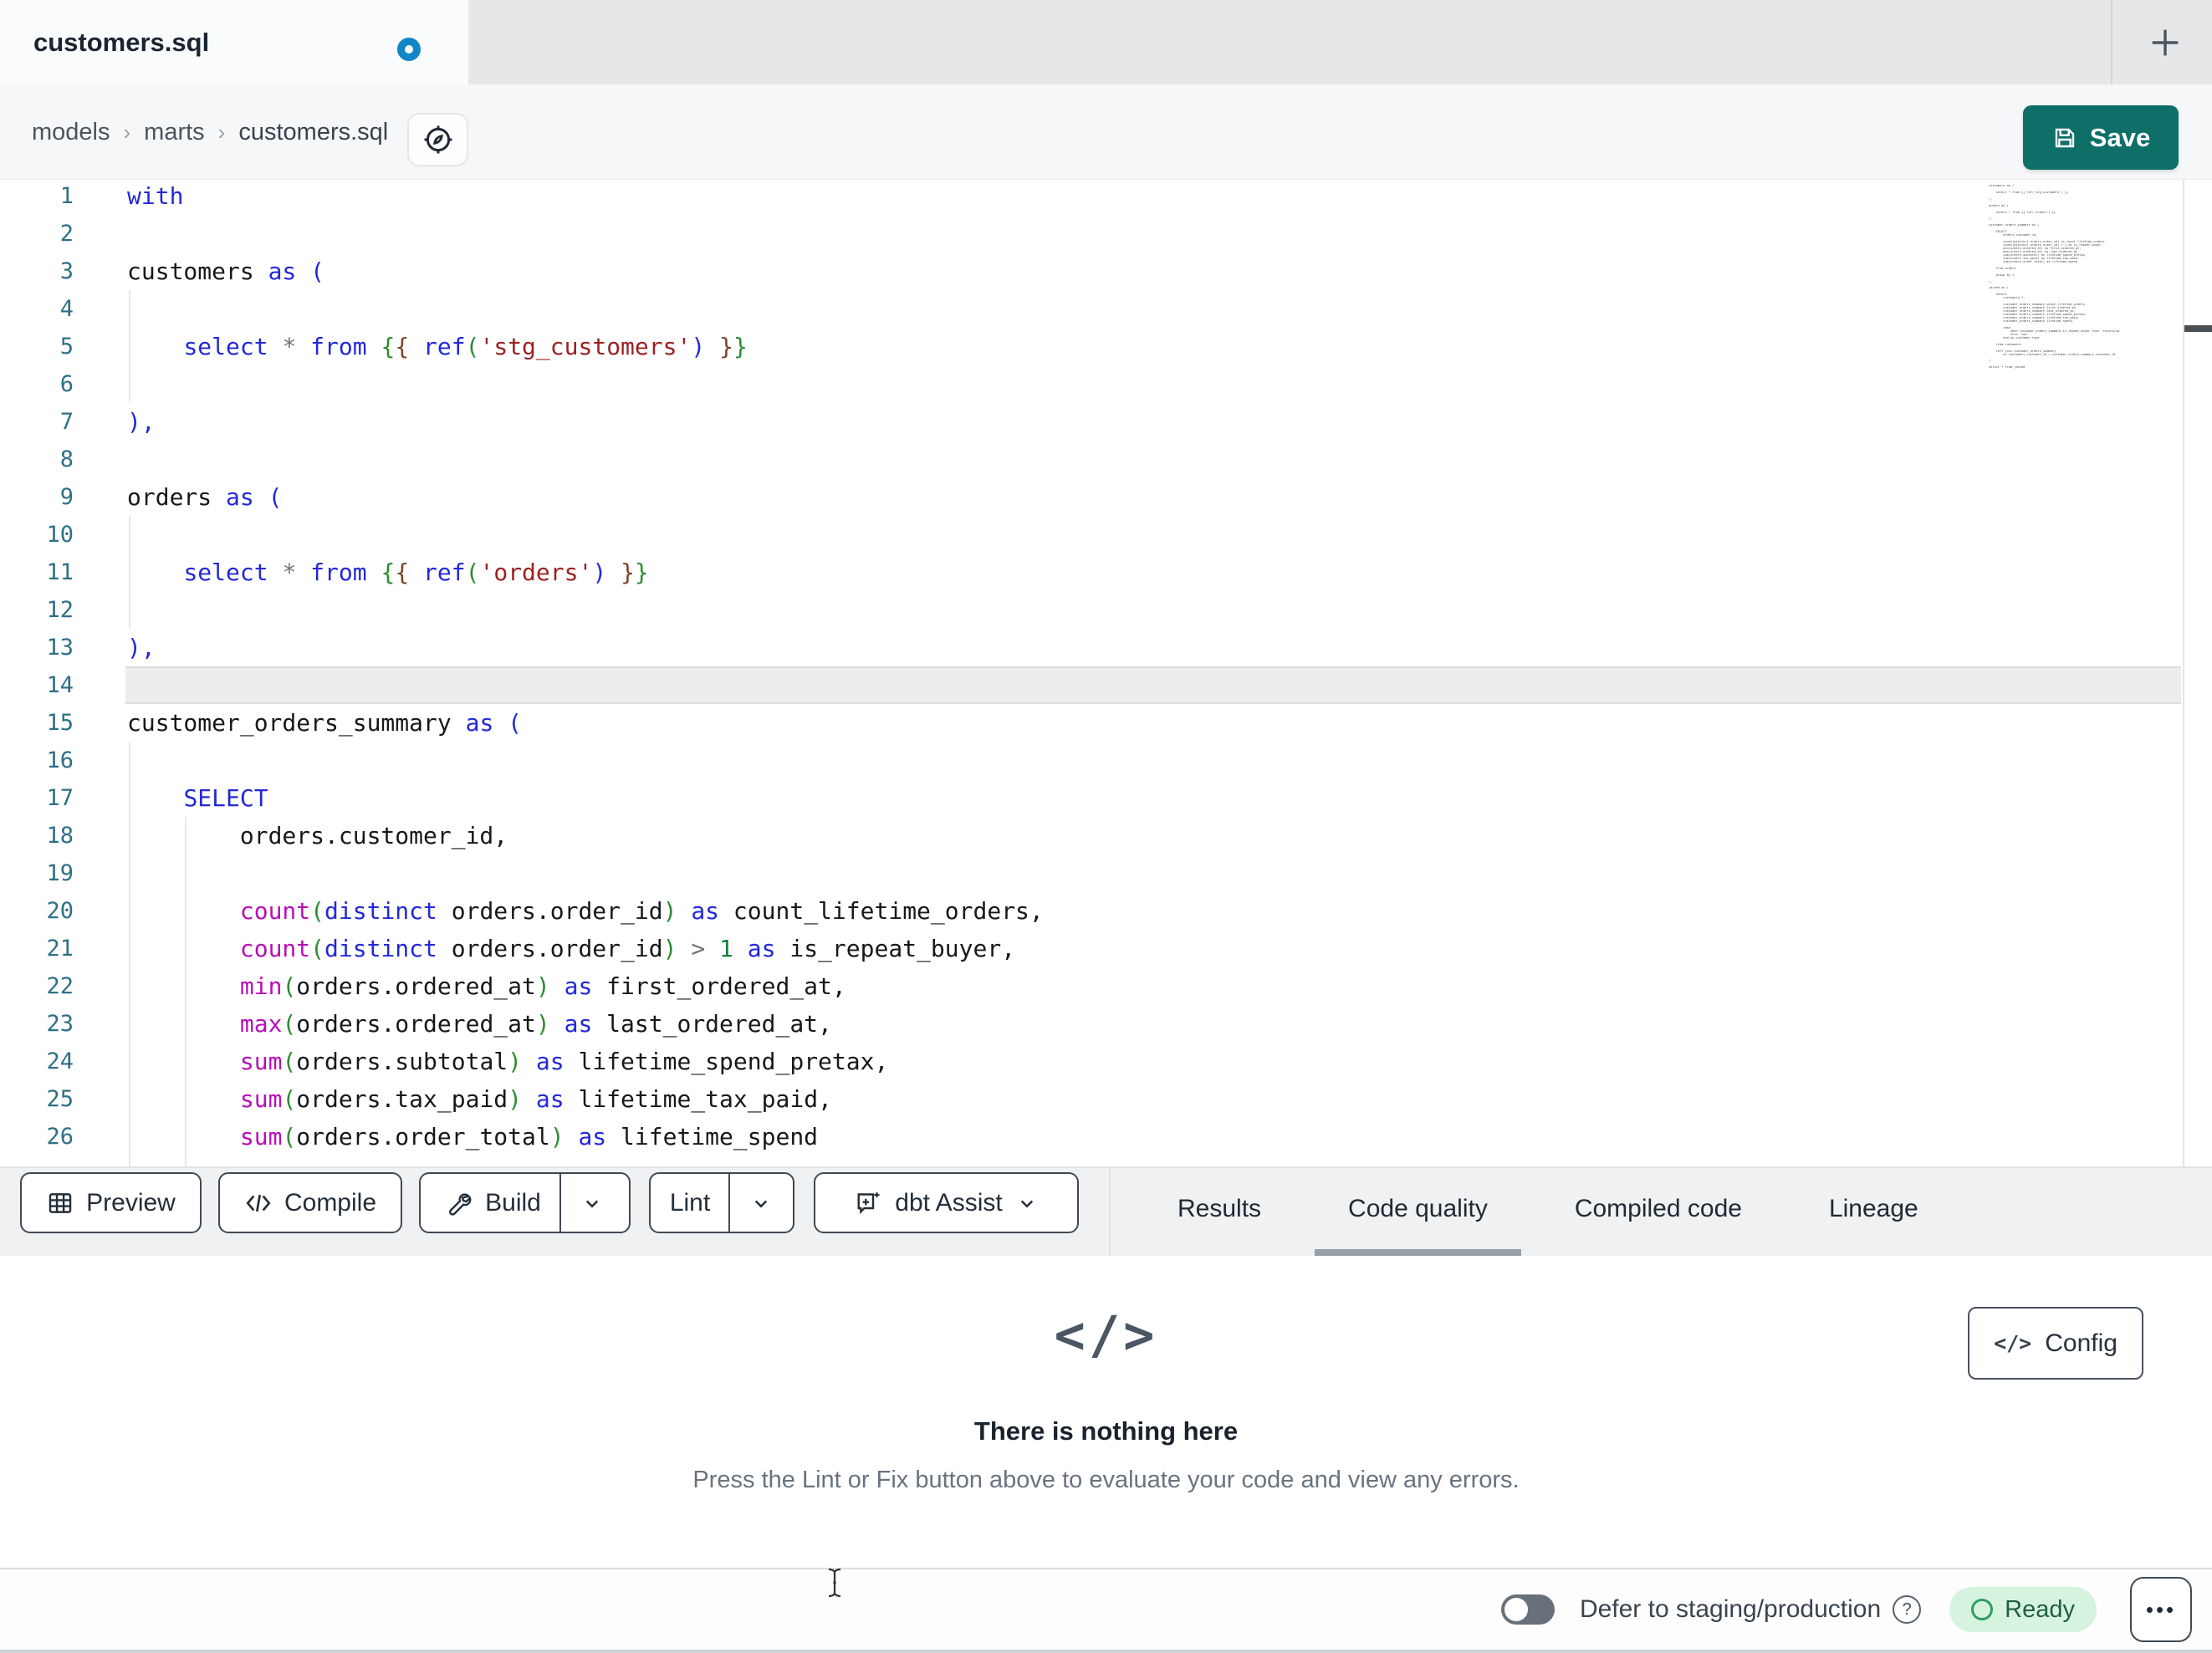 This screenshot has width=2212, height=1653. Describe the element at coordinates (198, 798) in the screenshot. I see `code-line-17: SELECT` at that location.